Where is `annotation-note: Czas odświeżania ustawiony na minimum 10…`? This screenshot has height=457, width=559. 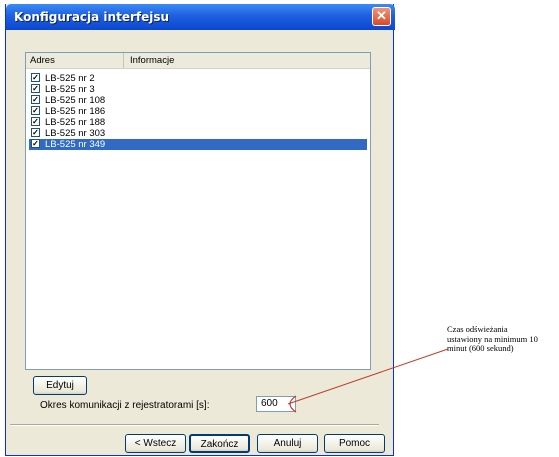
annotation-note: Czas odświeżania ustawiony na minimum 10… is located at coordinates (503, 339).